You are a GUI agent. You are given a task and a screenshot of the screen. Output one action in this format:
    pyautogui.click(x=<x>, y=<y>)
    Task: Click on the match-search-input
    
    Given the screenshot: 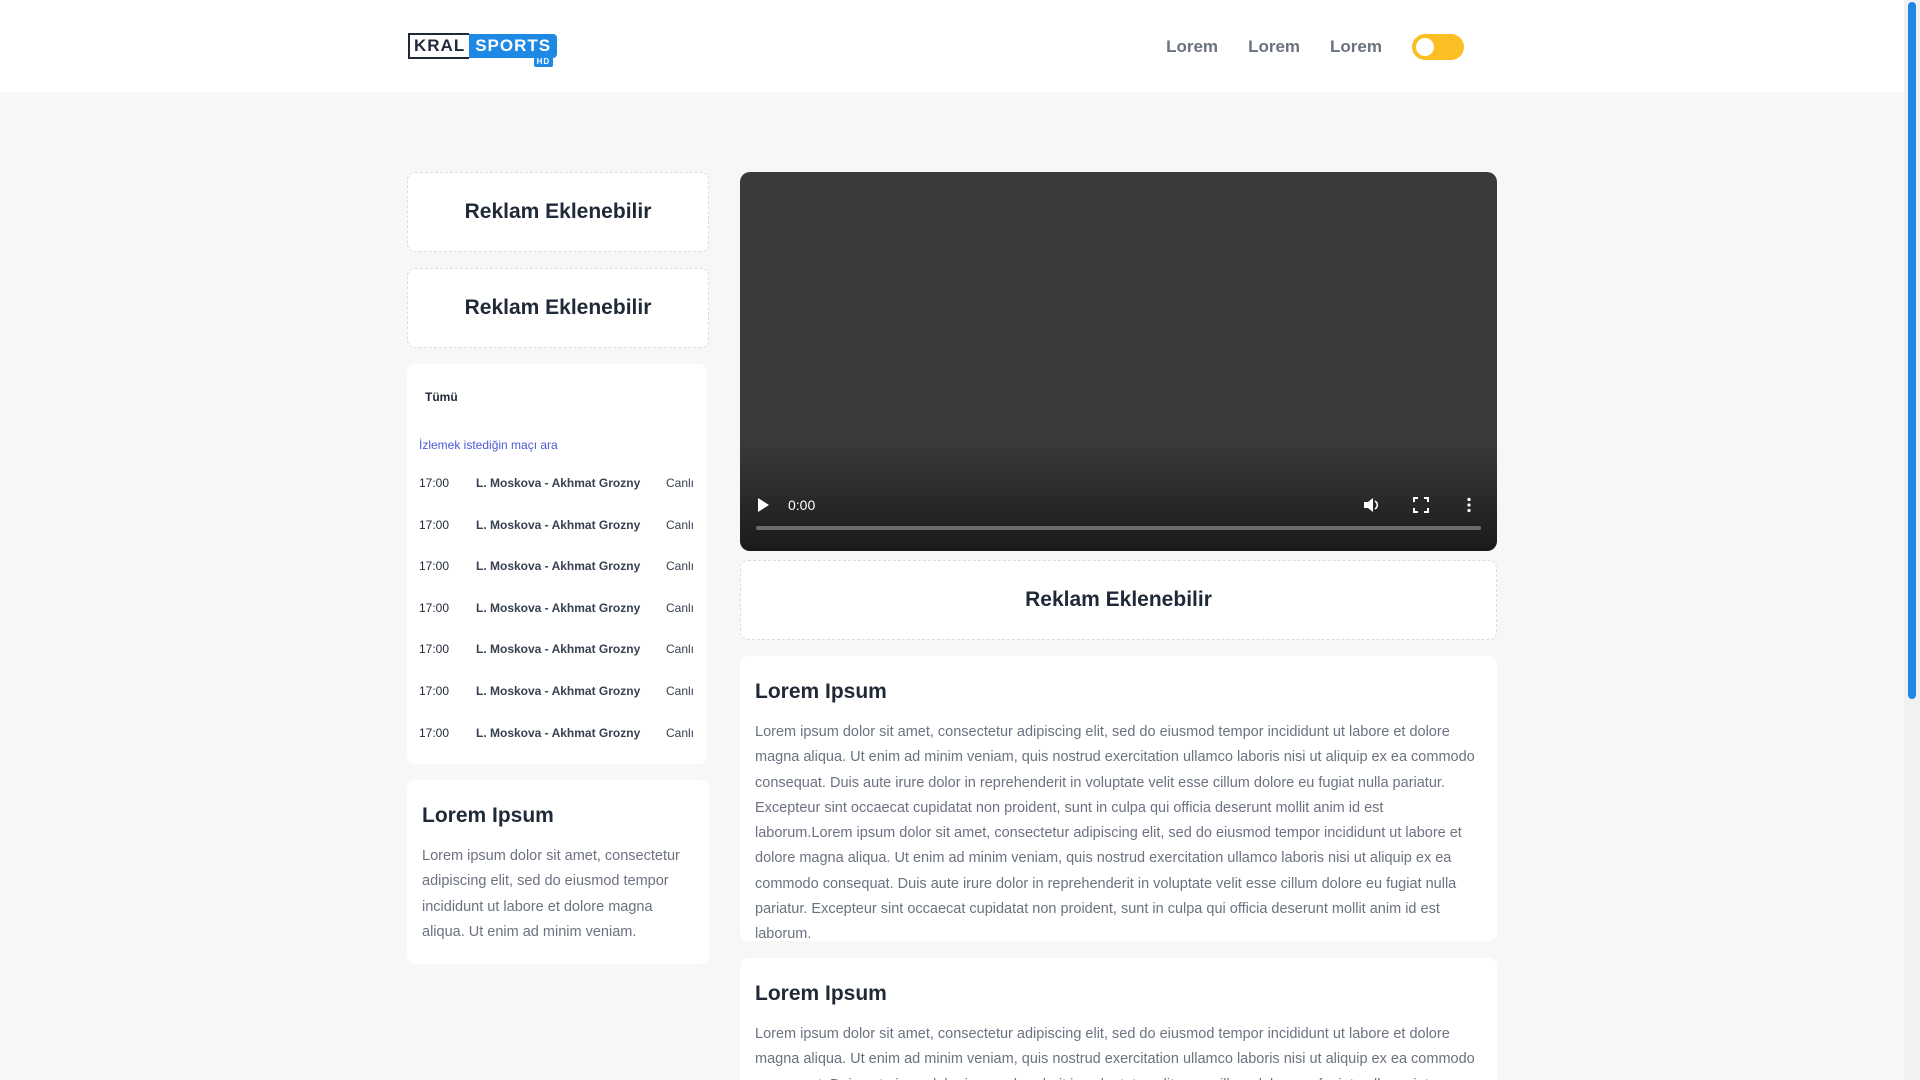 What is the action you would take?
    pyautogui.click(x=557, y=445)
    